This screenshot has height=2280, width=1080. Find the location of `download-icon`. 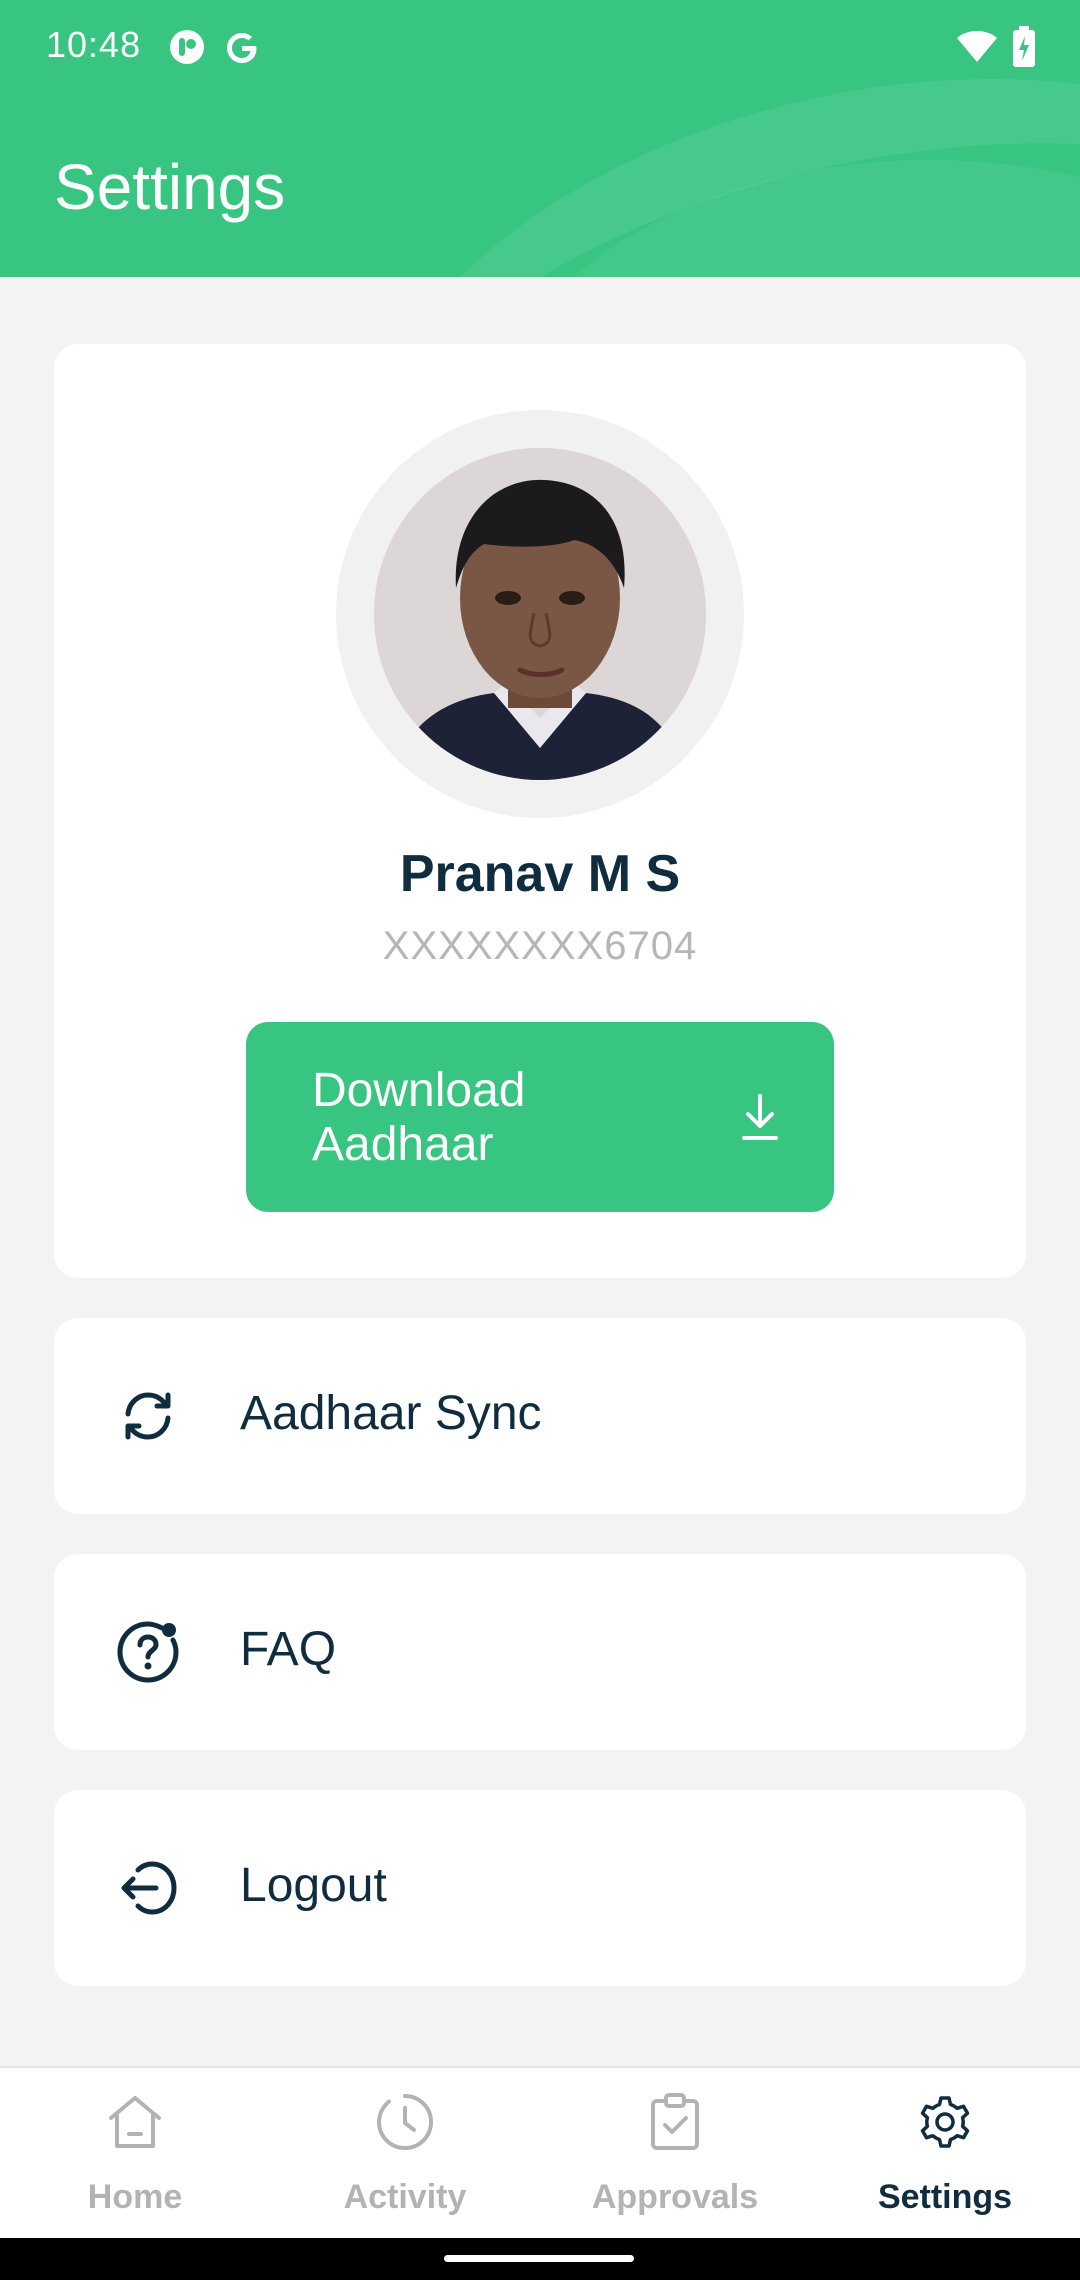

download-icon is located at coordinates (760, 1117).